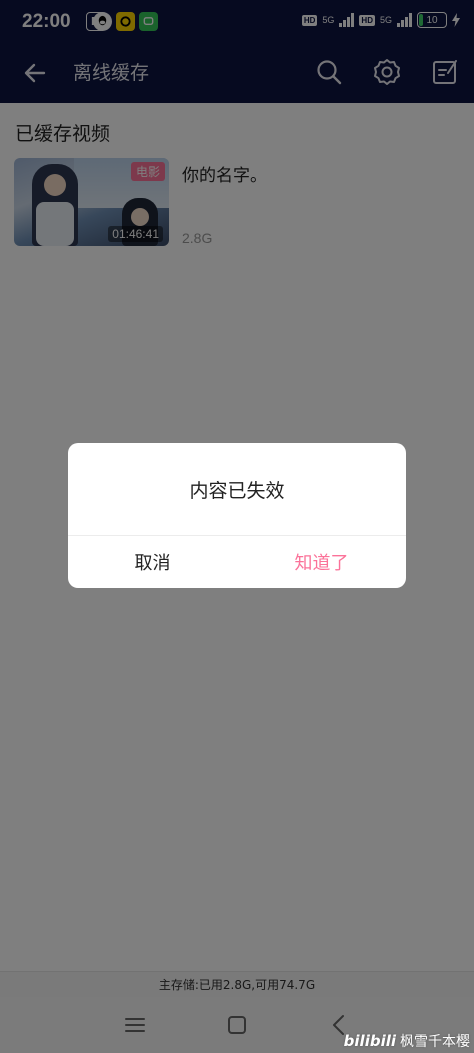  What do you see at coordinates (321, 562) in the screenshot?
I see `confirm-button: 知道了` at bounding box center [321, 562].